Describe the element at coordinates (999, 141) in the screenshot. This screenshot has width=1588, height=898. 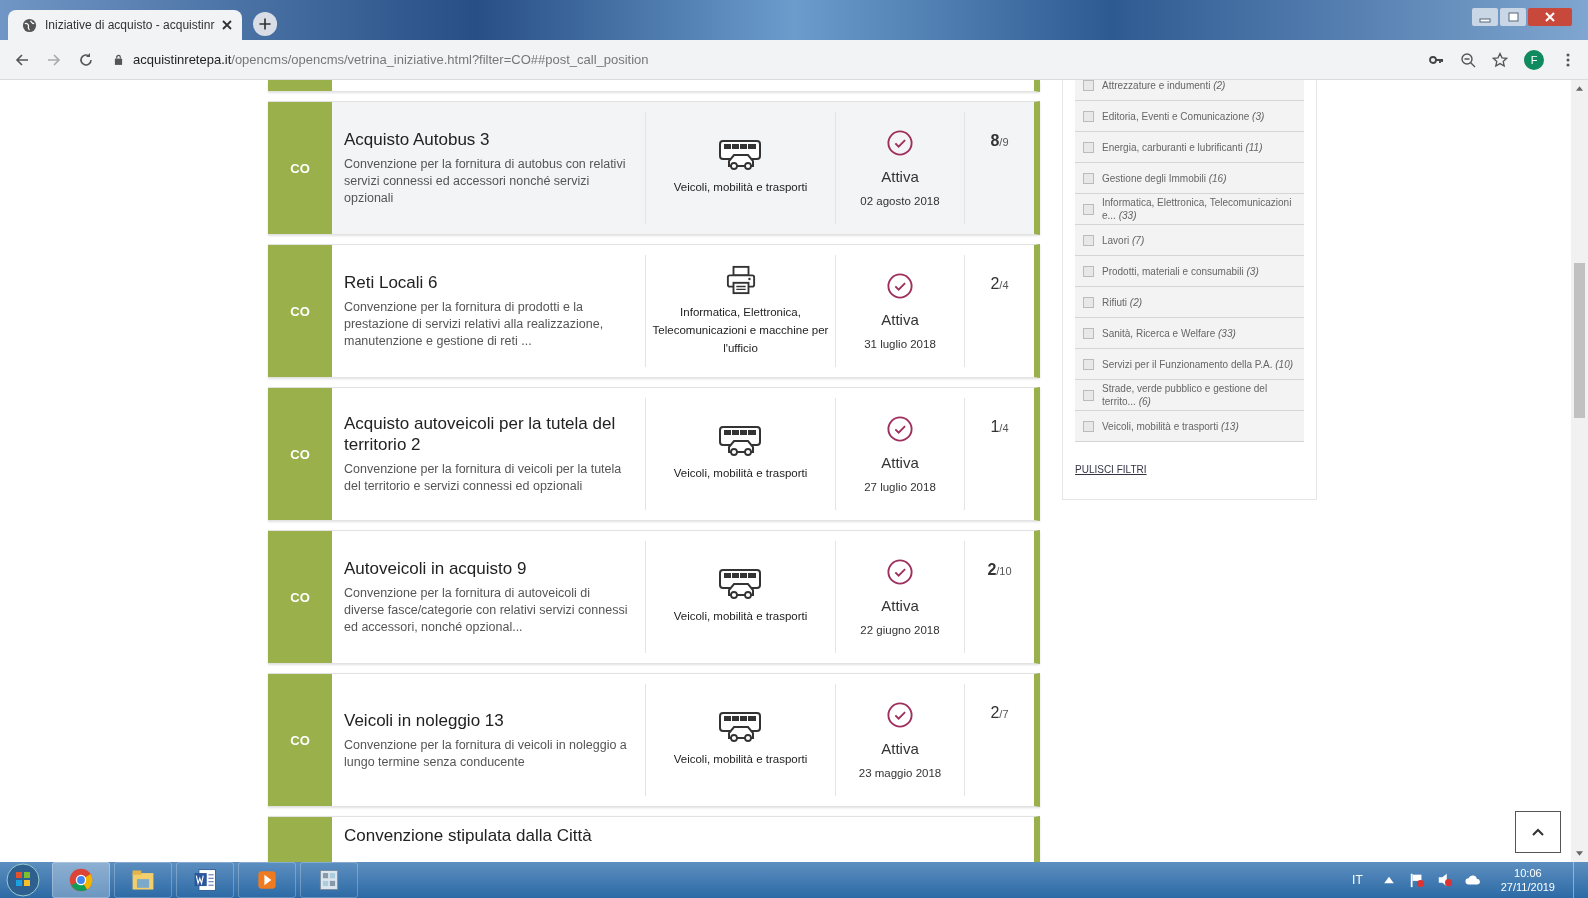
I see `lot-count: 8/9` at that location.